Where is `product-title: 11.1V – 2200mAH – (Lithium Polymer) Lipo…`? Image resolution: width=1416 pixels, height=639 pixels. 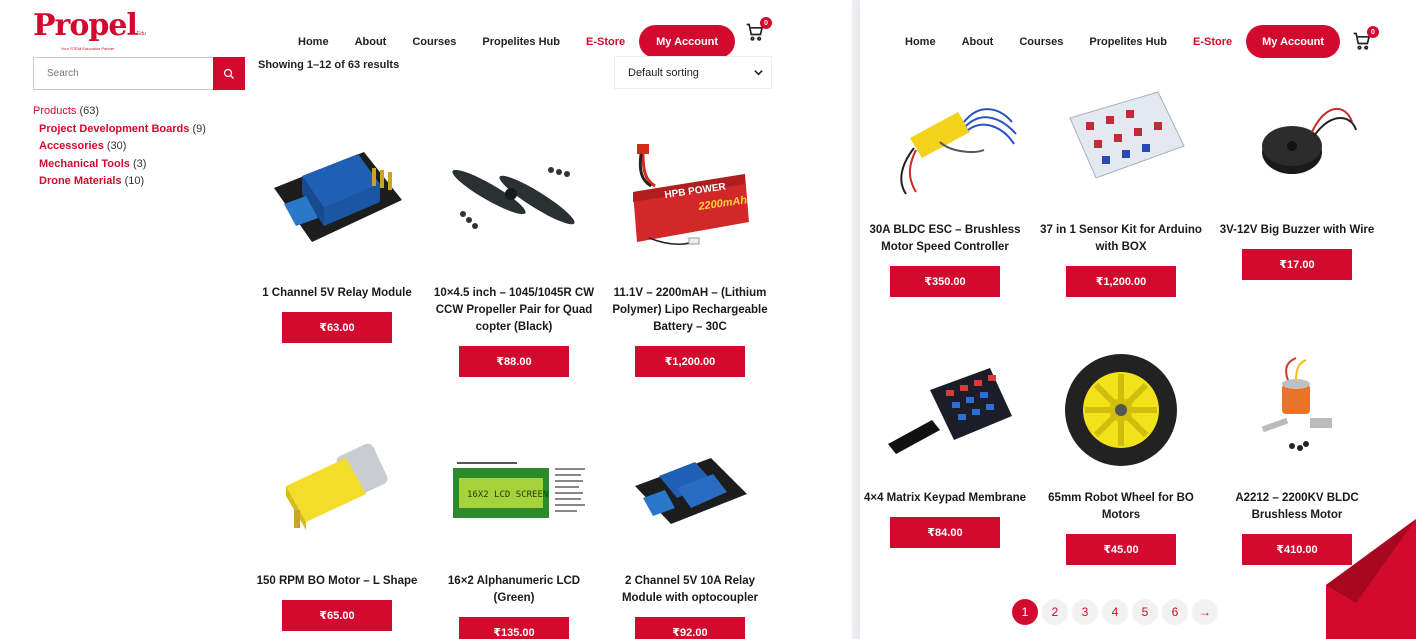 product-title: 11.1V – 2200mAH – (Lithium Polymer) Lipo… is located at coordinates (690, 310).